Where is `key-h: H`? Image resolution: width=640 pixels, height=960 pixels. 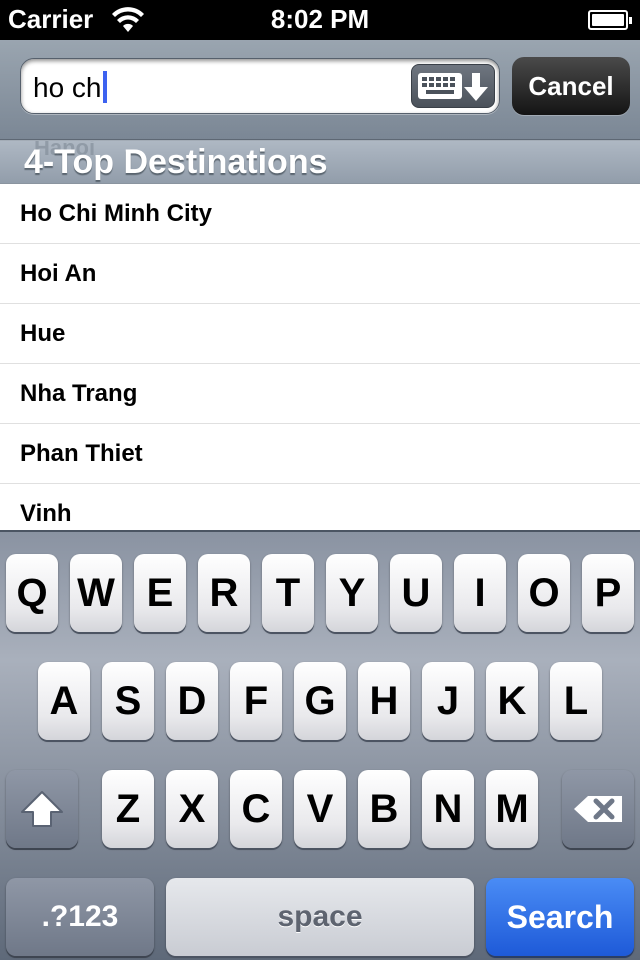 key-h: H is located at coordinates (384, 701).